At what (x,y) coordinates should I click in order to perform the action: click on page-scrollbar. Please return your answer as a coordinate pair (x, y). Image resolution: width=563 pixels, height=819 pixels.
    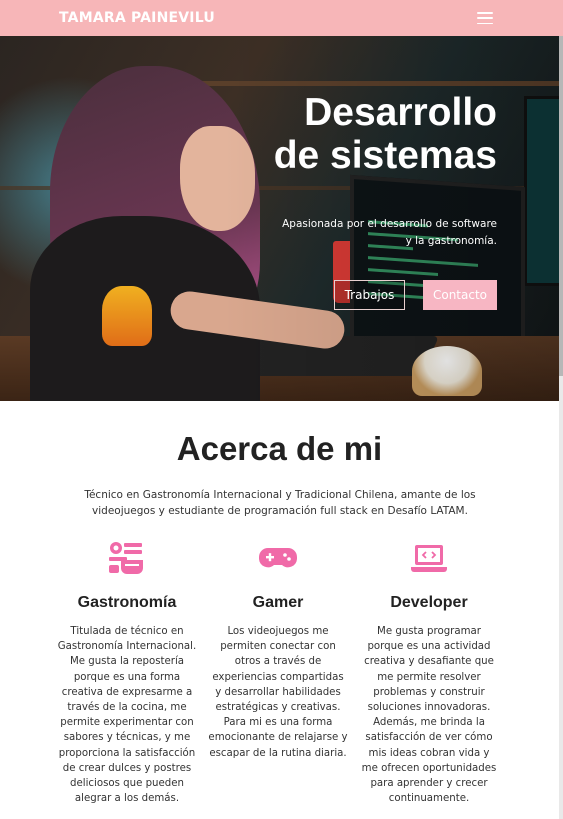
    Looking at the image, I should click on (561, 427).